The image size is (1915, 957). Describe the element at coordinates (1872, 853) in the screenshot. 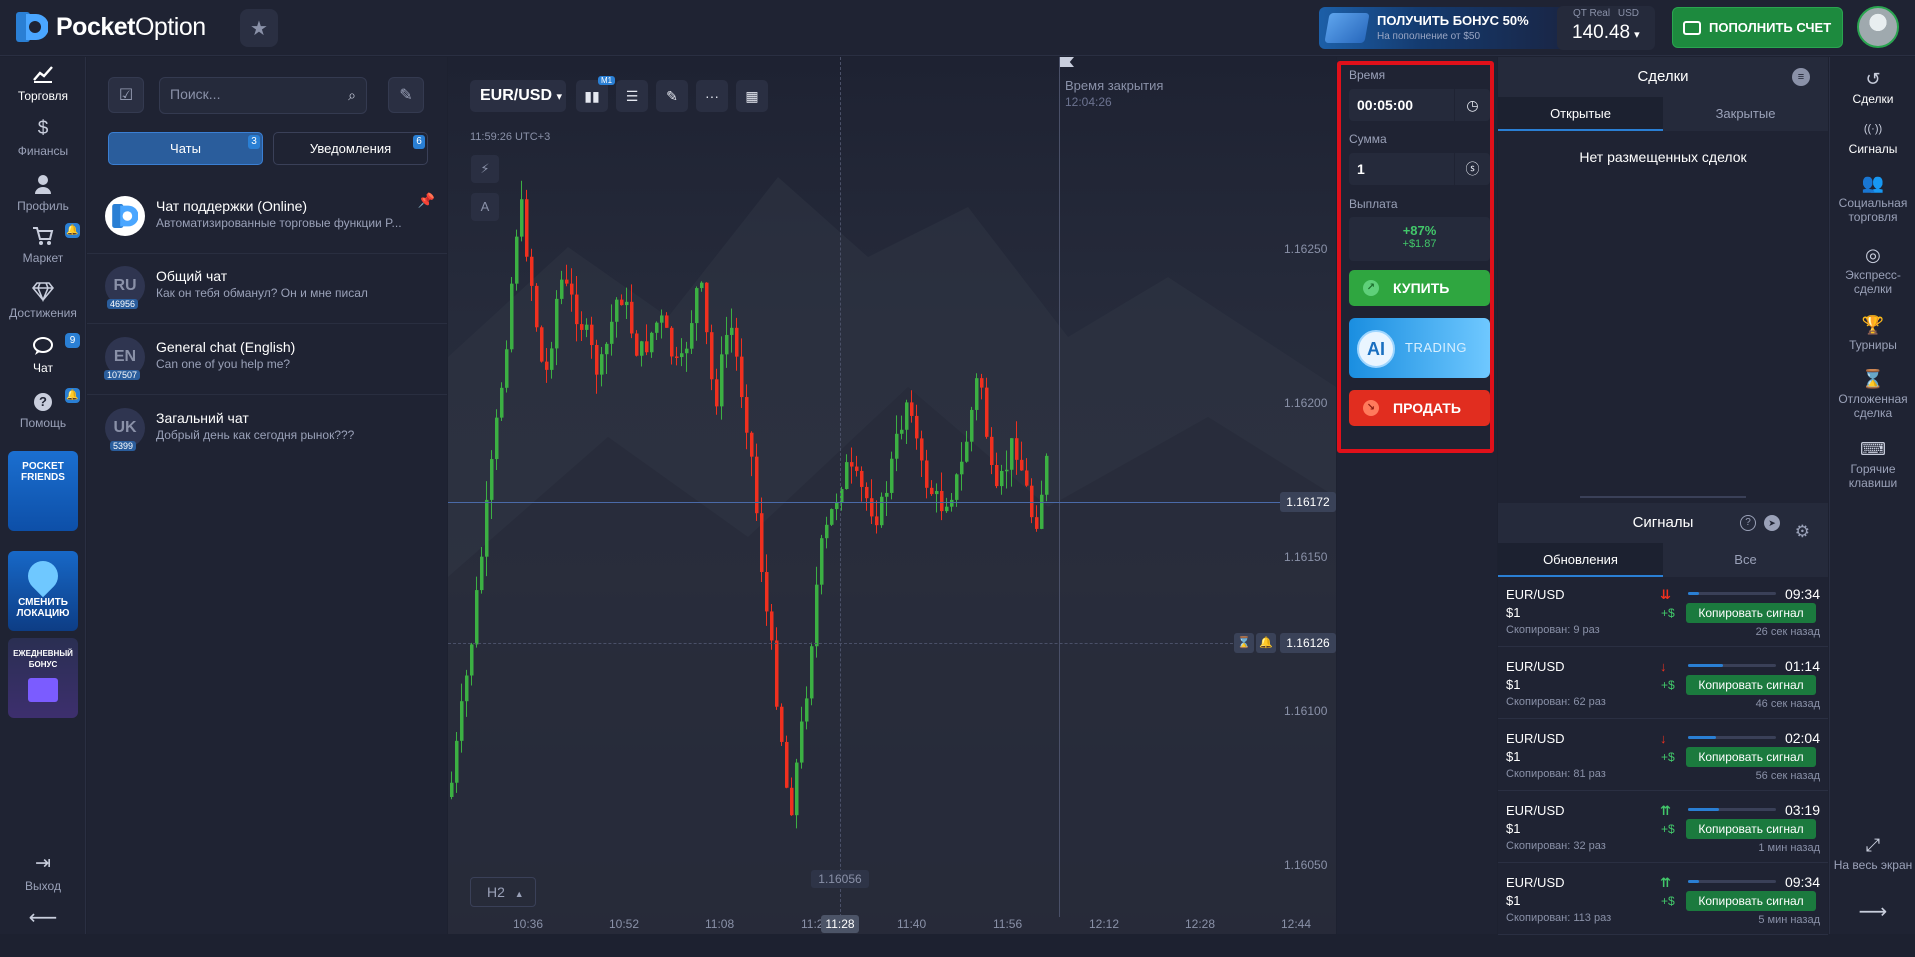

I see `fullscreen-button: ⤢ На весь экран` at that location.